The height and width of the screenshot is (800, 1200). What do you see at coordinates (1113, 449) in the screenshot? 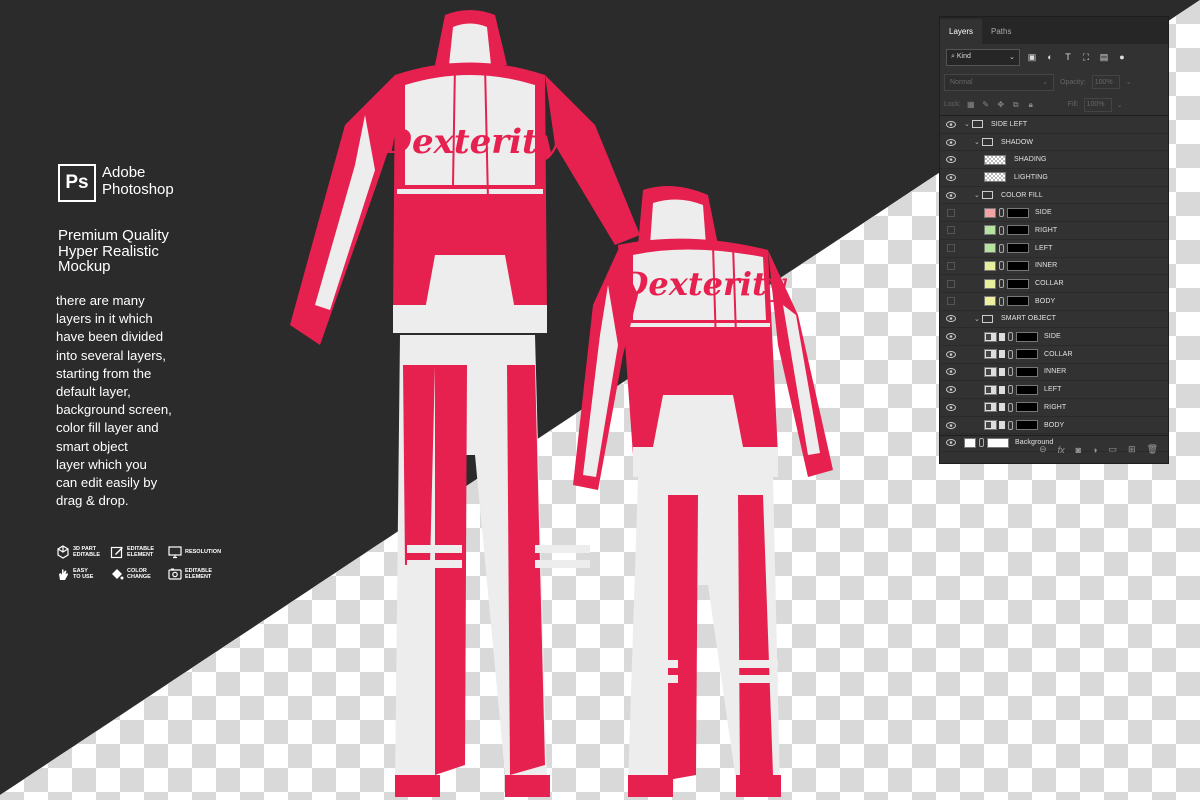
I see `folder-icon: ▭` at bounding box center [1113, 449].